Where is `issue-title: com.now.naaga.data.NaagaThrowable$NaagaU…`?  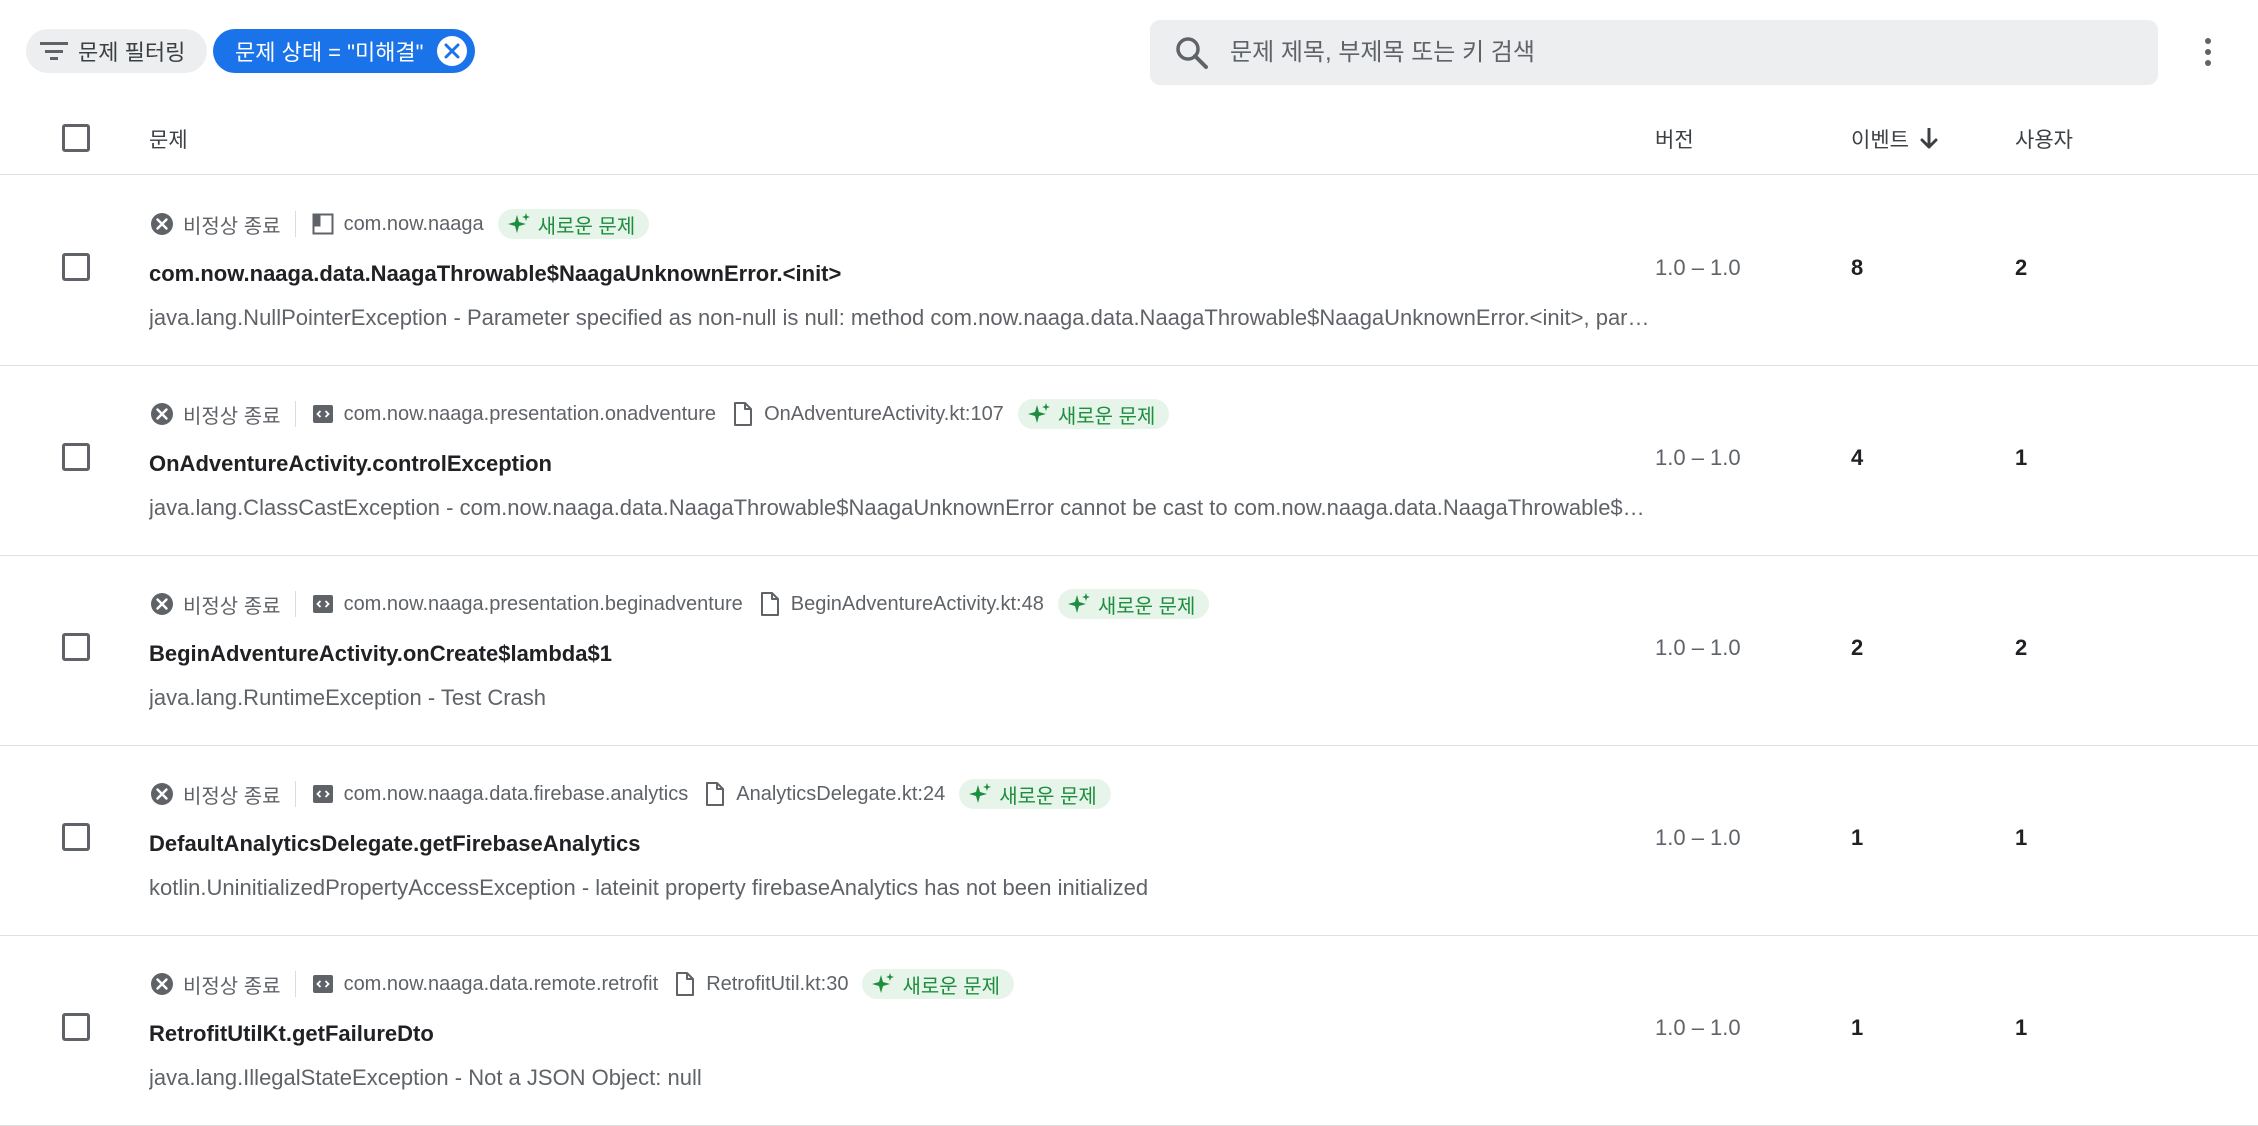
issue-title: com.now.naaga.data.NaagaThrowable$NaagaU… is located at coordinates (495, 274).